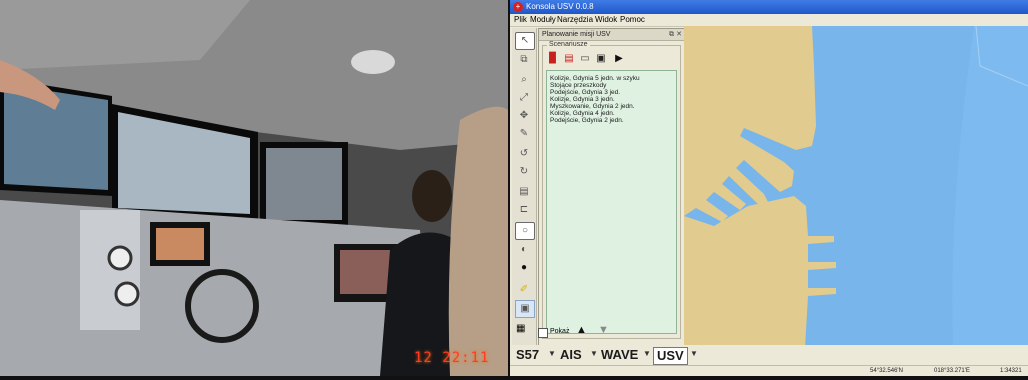 The width and height of the screenshot is (1028, 380). What do you see at coordinates (575, 20) in the screenshot?
I see `menu-tools: Narzędzia` at bounding box center [575, 20].